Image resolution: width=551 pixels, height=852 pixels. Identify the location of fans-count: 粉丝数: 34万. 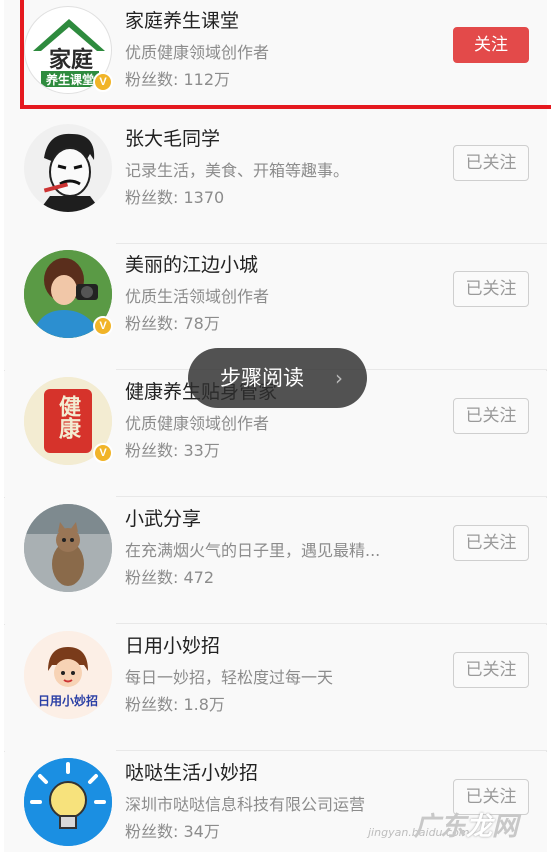
(172, 831).